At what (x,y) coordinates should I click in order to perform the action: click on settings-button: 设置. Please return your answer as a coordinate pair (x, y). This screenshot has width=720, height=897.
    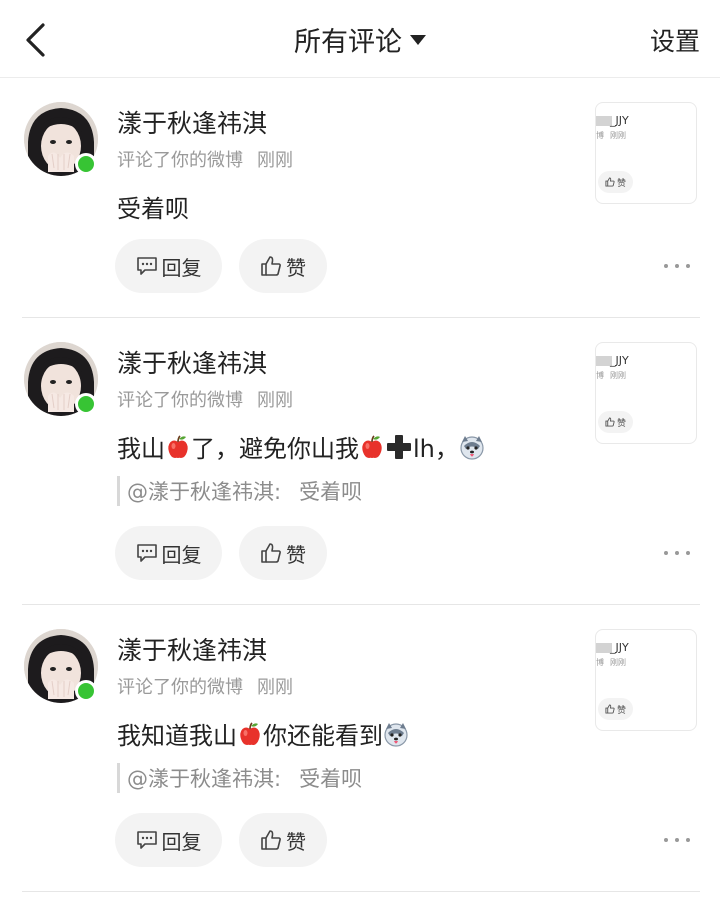
    Looking at the image, I should click on (675, 40).